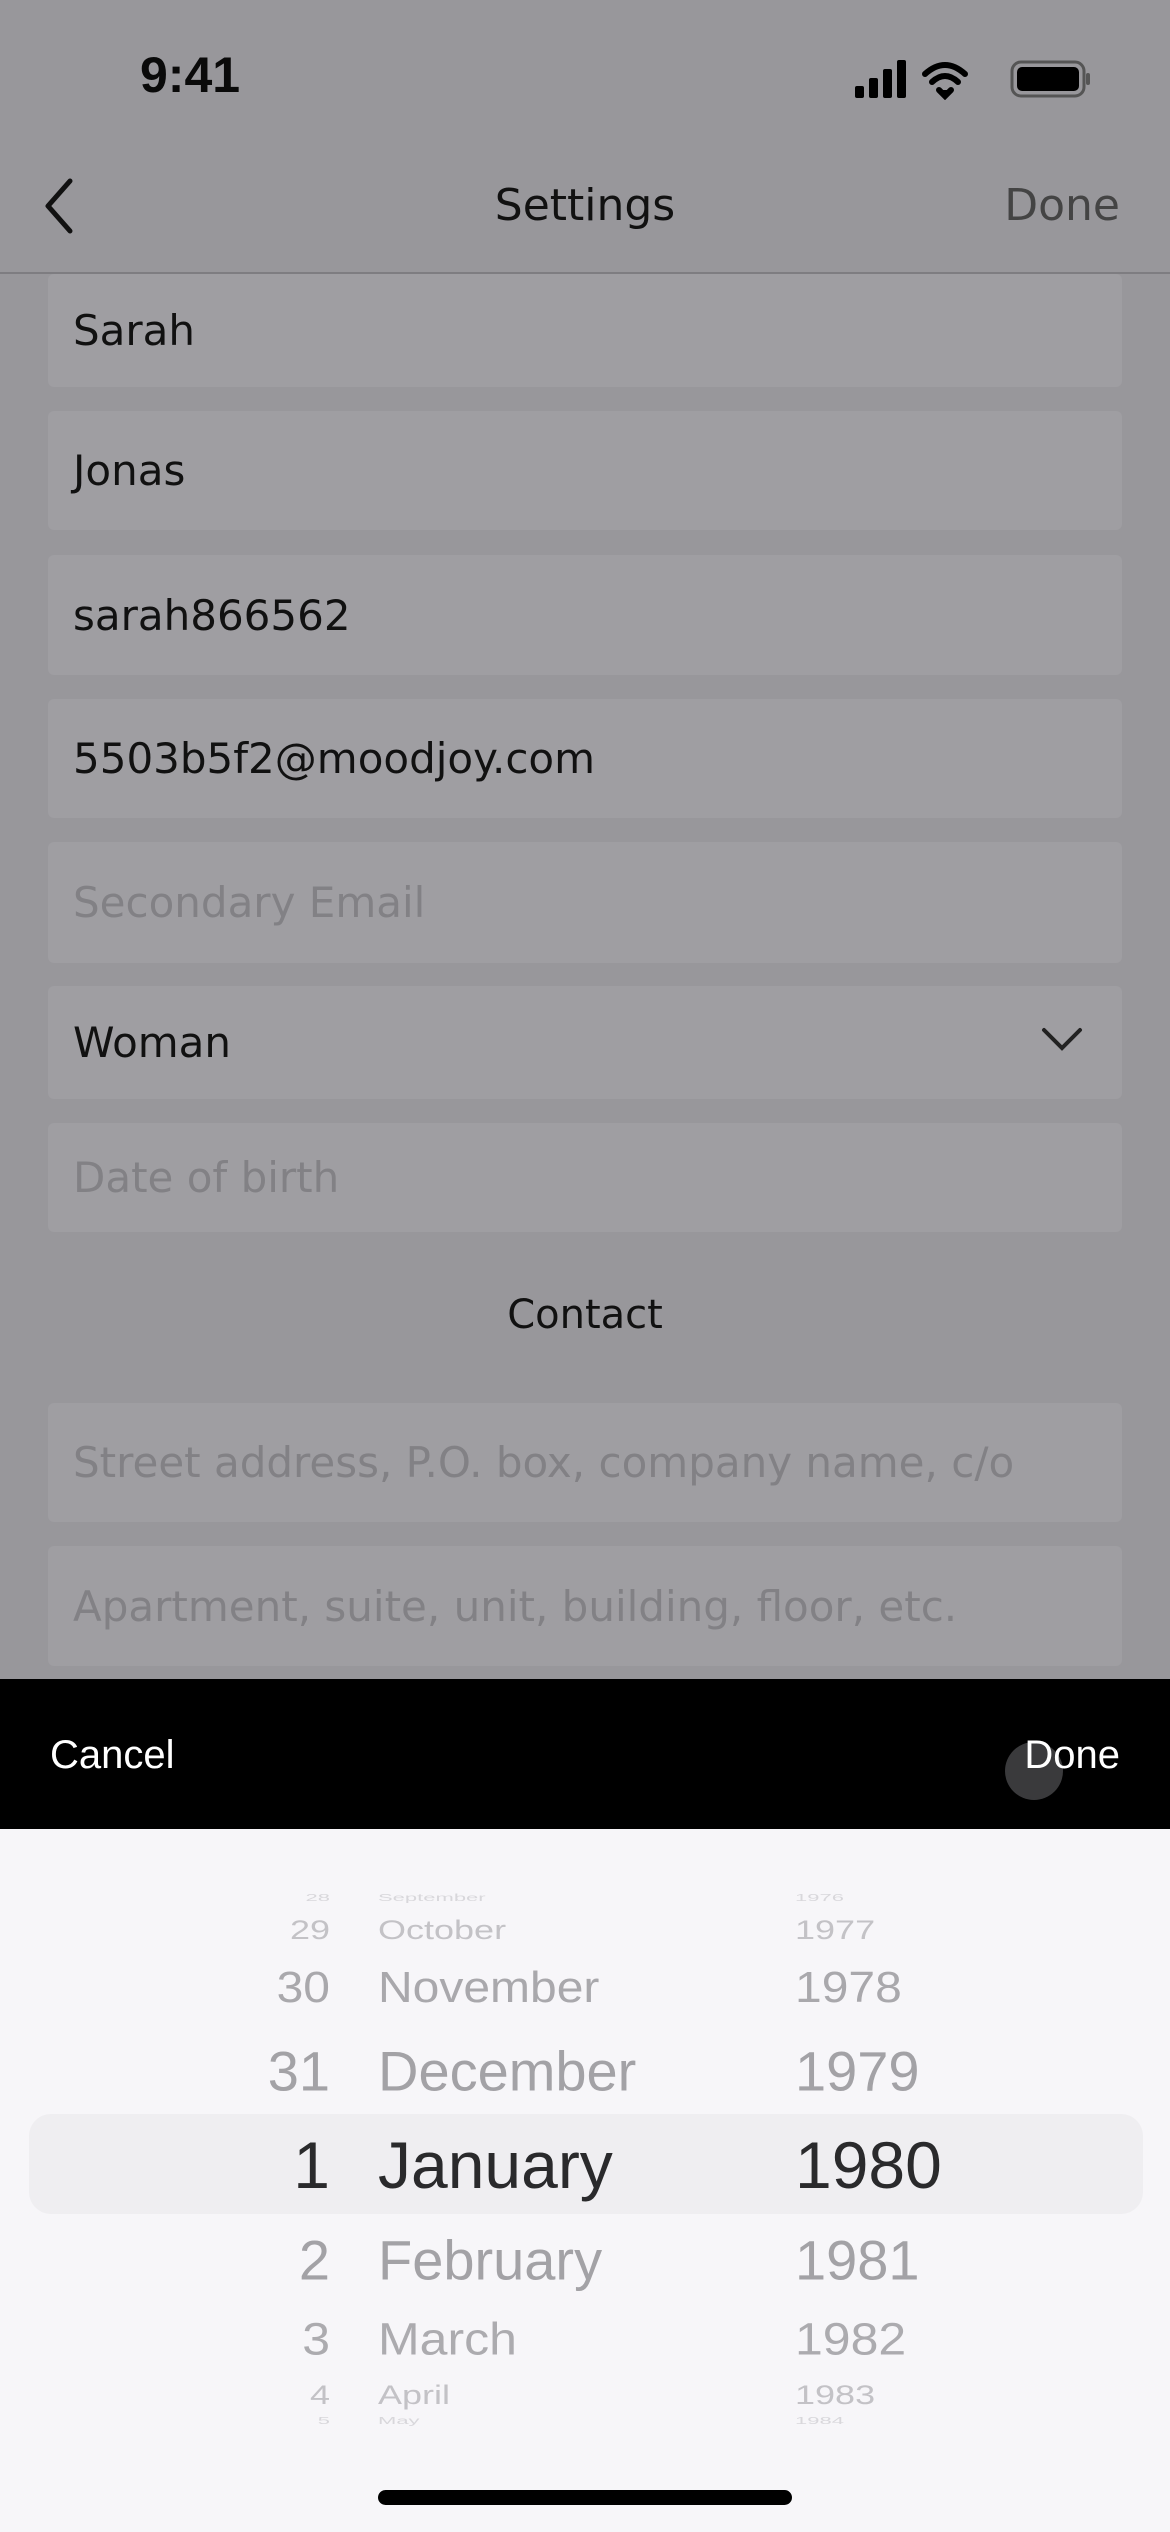 Image resolution: width=1170 pixels, height=2532 pixels. I want to click on picker-month-option: September, so click(432, 1898).